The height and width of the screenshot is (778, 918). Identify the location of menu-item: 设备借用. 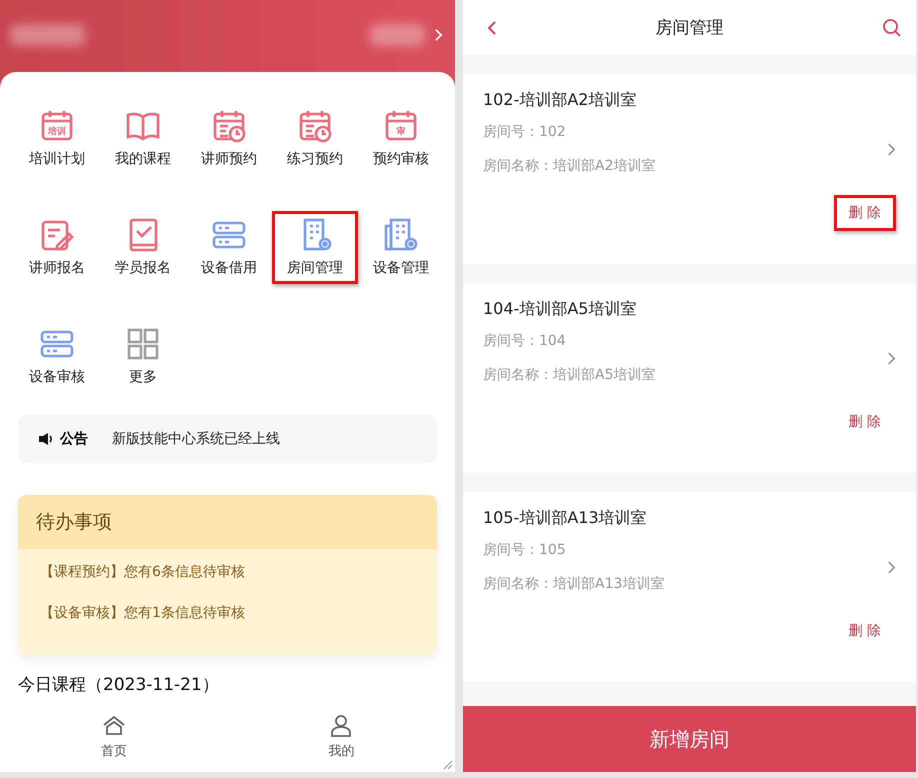
(229, 247).